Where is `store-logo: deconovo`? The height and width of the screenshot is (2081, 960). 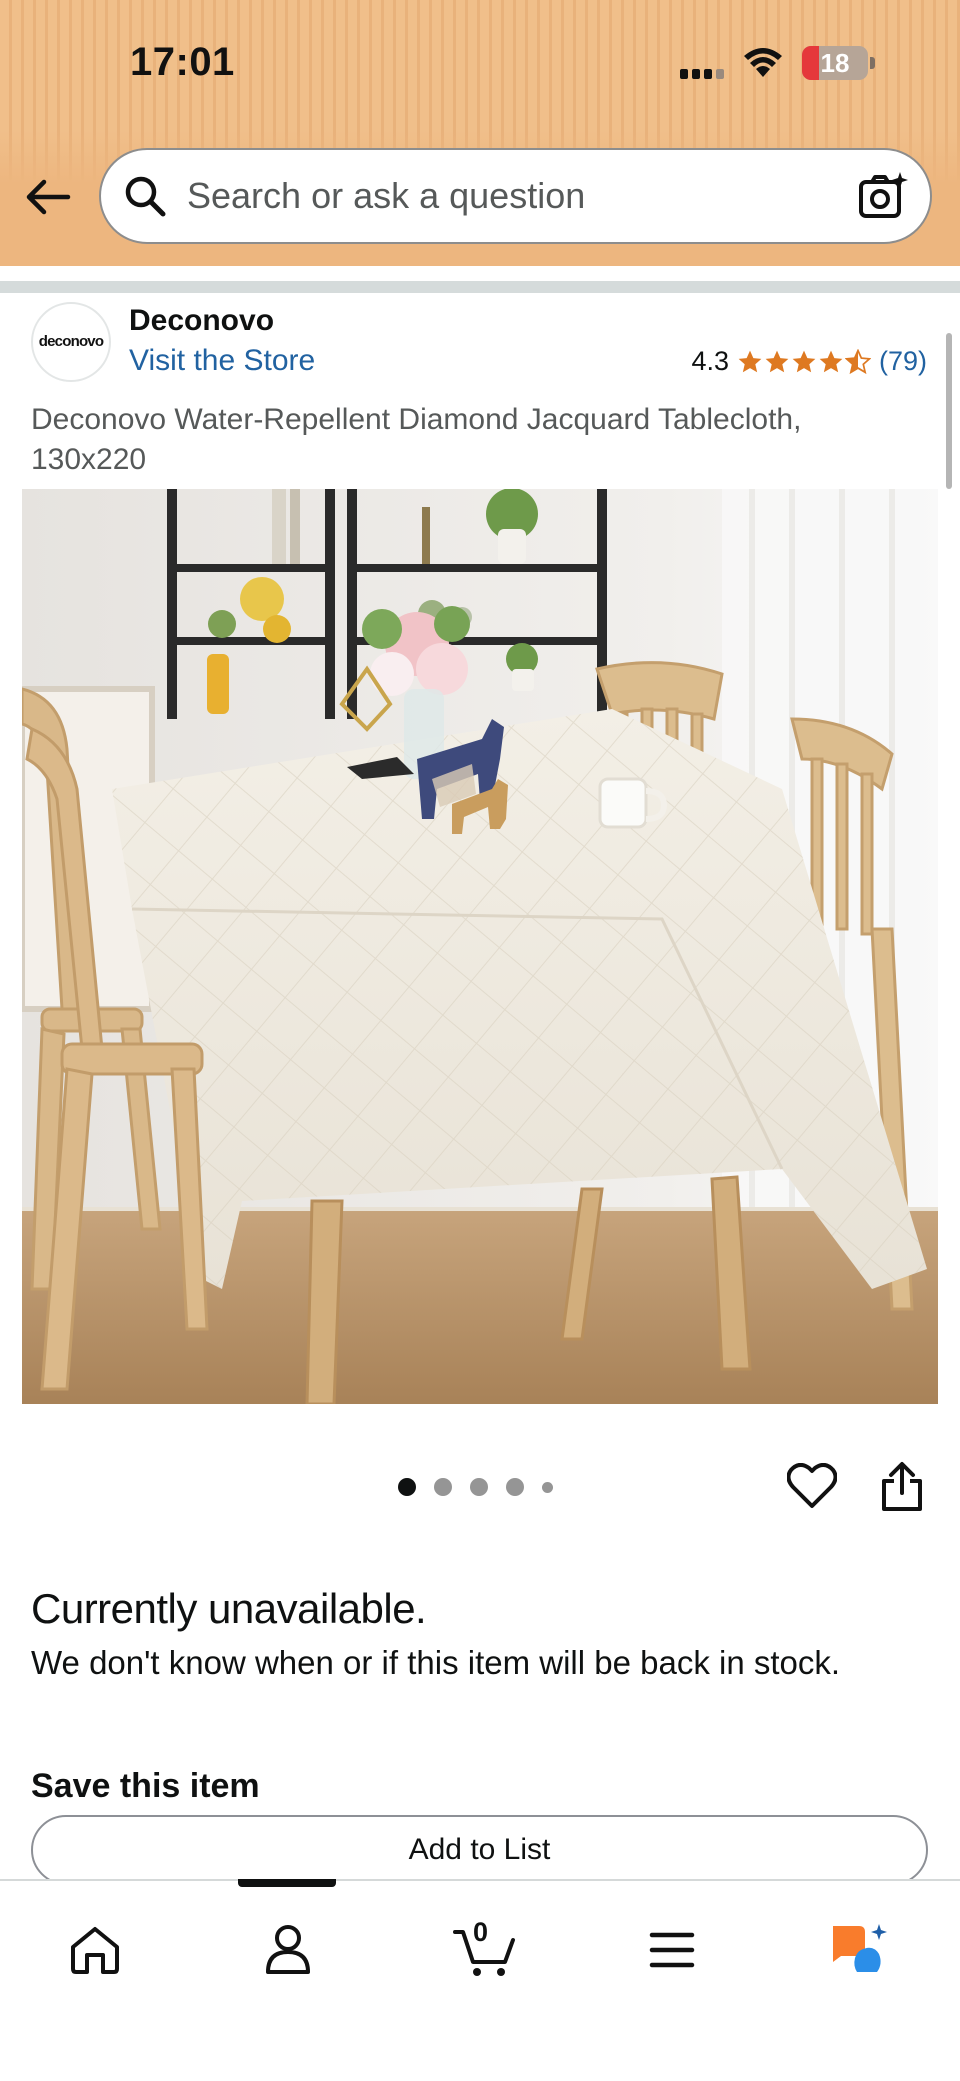
store-logo: deconovo is located at coordinates (71, 342).